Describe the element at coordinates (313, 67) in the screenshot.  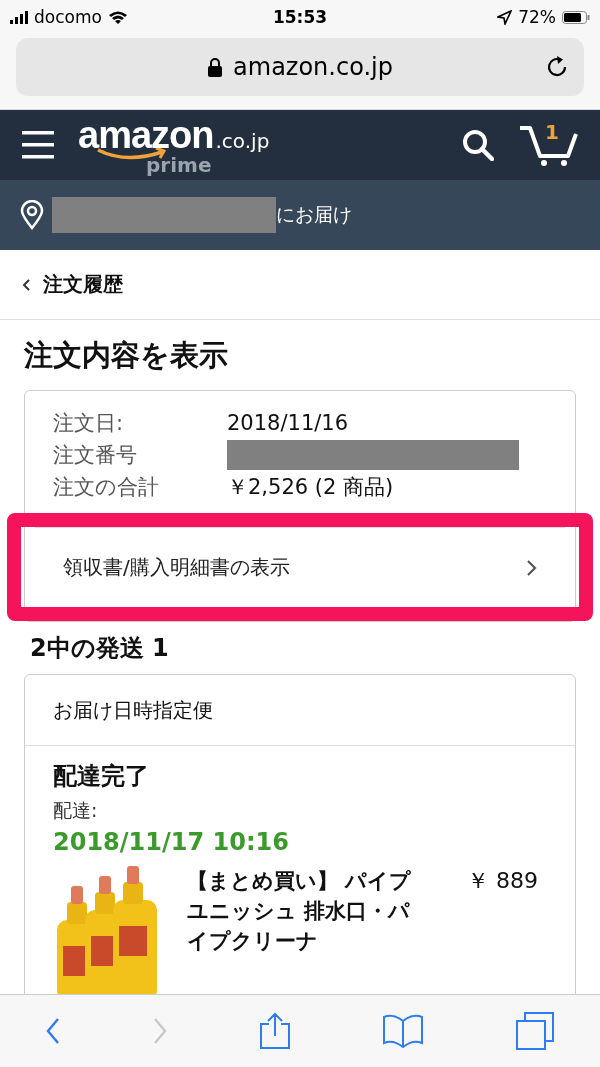
I see `url-text: amazon.co.jp` at that location.